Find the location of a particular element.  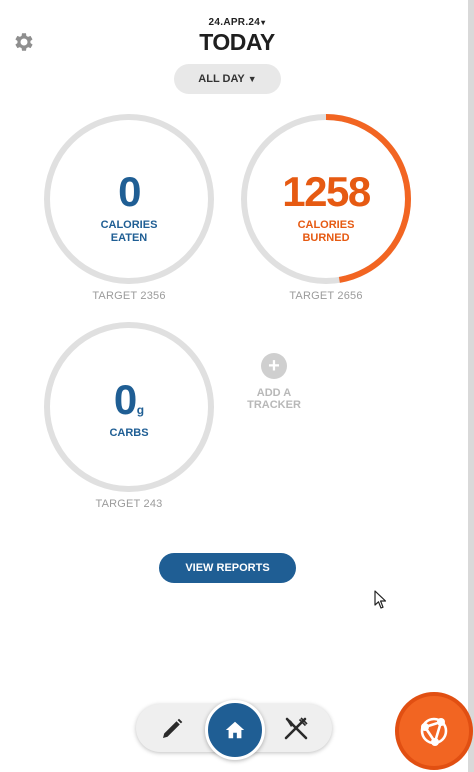

carbs-value: 0 is located at coordinates (125, 399).